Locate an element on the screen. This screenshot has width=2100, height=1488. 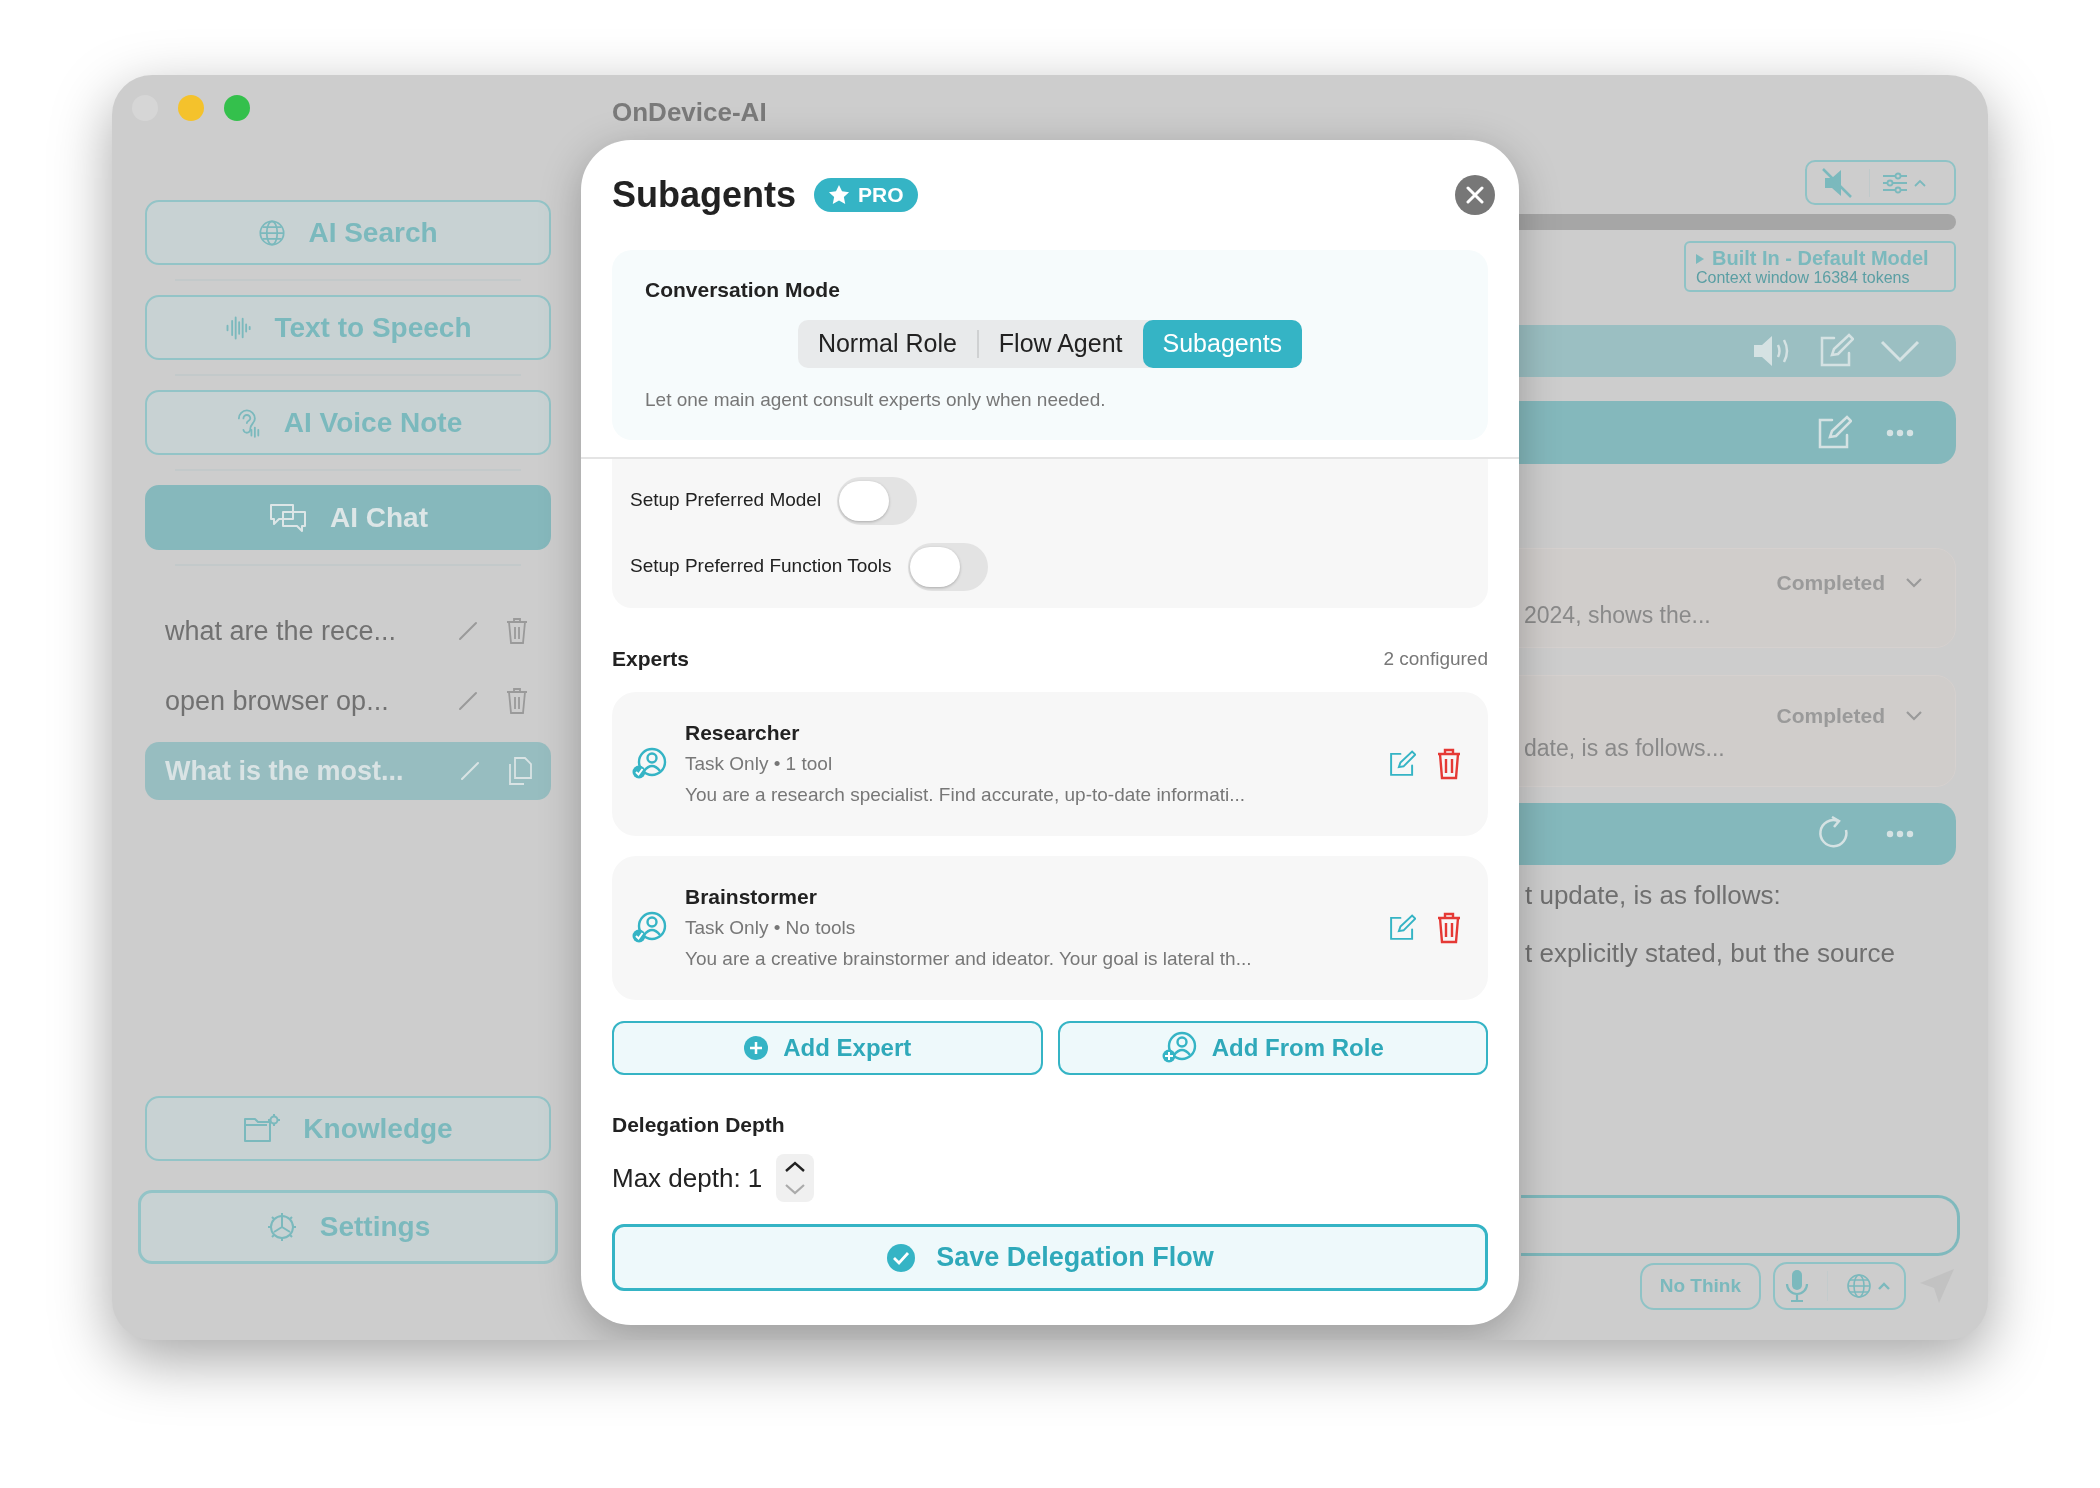
triangle-icon is located at coordinates (1700, 259).